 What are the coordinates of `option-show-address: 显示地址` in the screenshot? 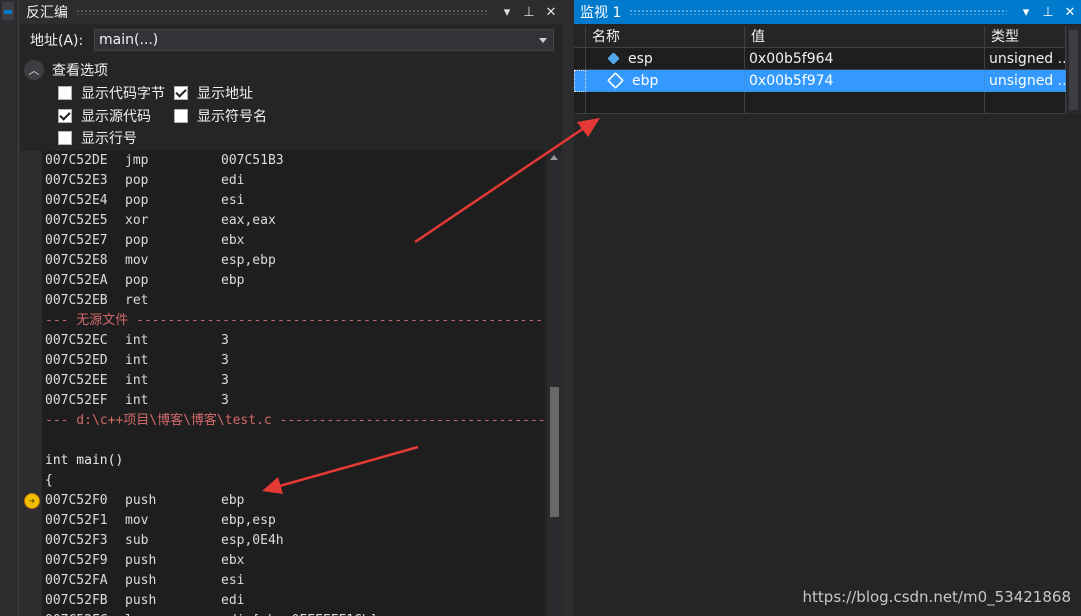 It's located at (213, 93).